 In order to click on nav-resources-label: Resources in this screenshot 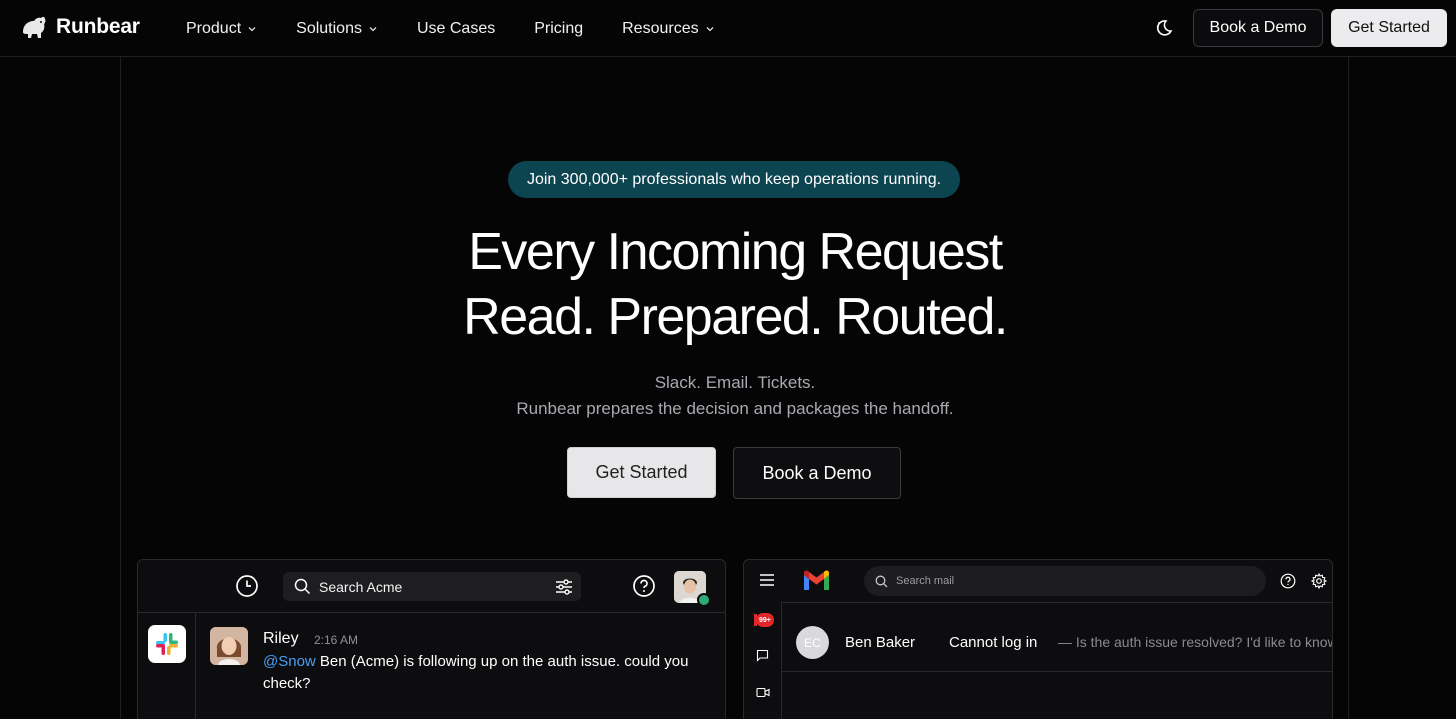, I will do `click(660, 28)`.